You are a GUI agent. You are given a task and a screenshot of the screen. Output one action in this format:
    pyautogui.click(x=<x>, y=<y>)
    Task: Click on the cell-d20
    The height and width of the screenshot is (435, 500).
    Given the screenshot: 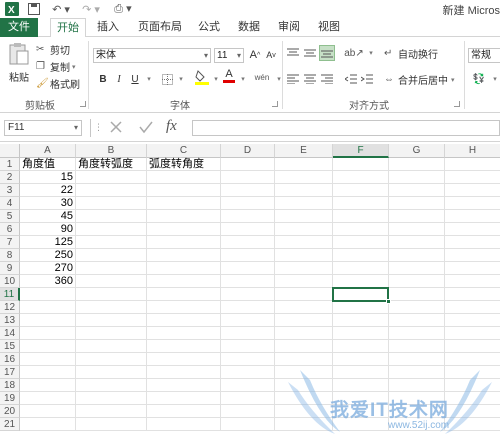 What is the action you would take?
    pyautogui.click(x=248, y=411)
    